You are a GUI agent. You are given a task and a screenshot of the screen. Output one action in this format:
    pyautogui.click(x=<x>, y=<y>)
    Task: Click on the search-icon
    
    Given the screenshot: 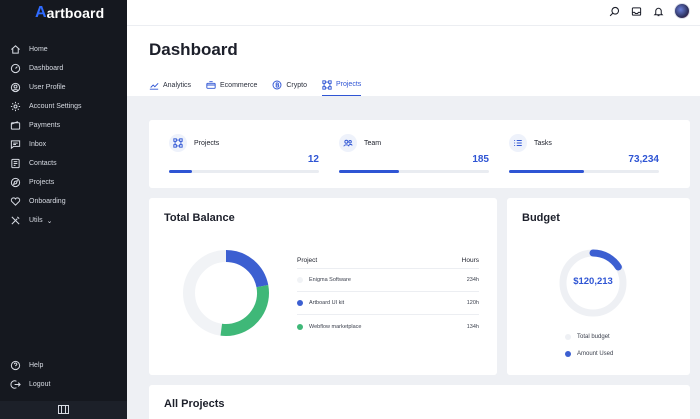 What is the action you would take?
    pyautogui.click(x=614, y=11)
    